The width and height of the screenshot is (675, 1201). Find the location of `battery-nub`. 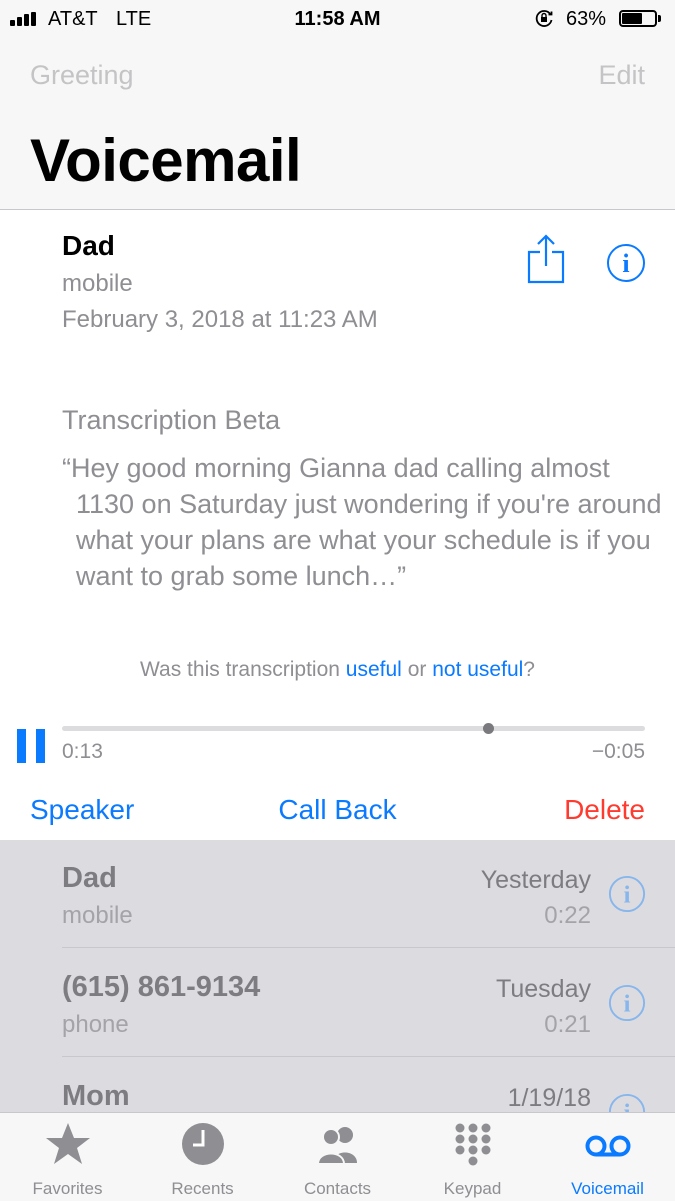

battery-nub is located at coordinates (659, 18).